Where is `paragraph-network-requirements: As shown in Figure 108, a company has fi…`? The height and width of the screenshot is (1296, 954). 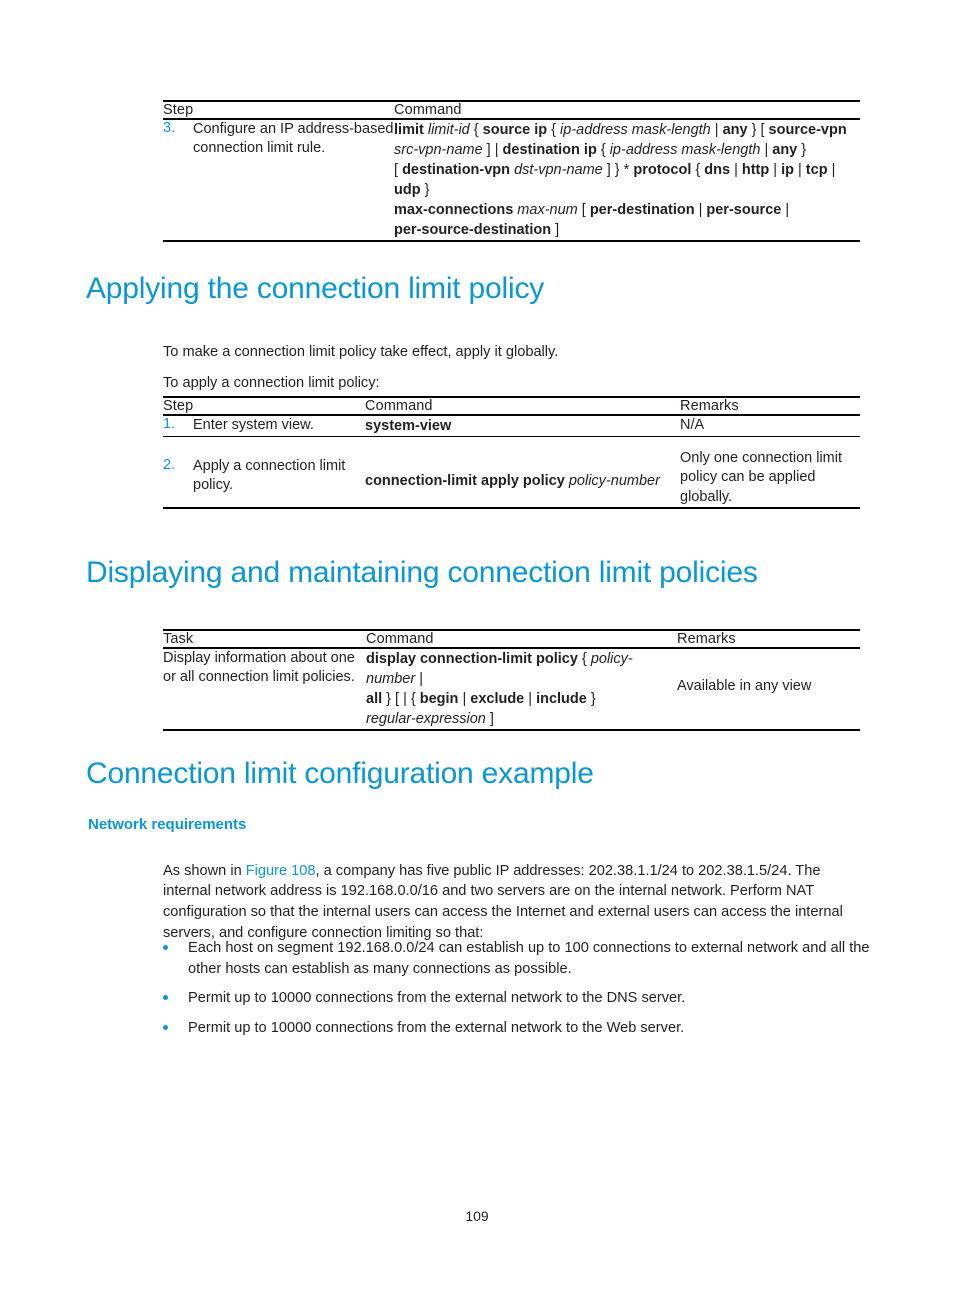 paragraph-network-requirements: As shown in Figure 108, a company has fi… is located at coordinates (517, 902).